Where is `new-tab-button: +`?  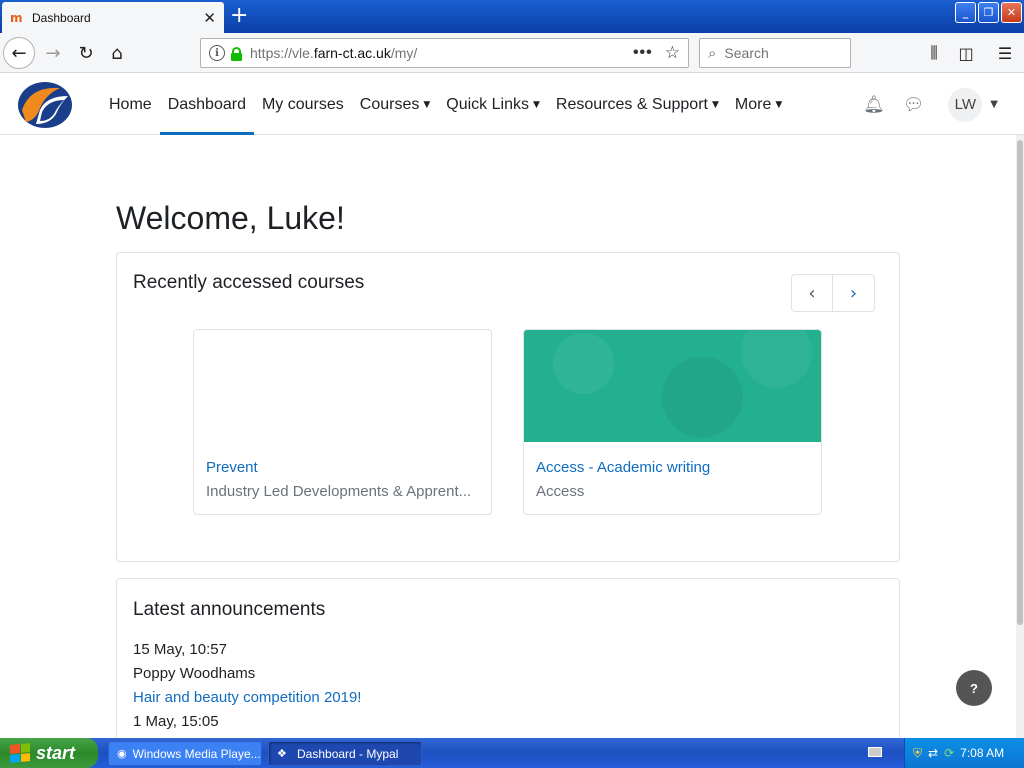
new-tab-button: + is located at coordinates (239, 16).